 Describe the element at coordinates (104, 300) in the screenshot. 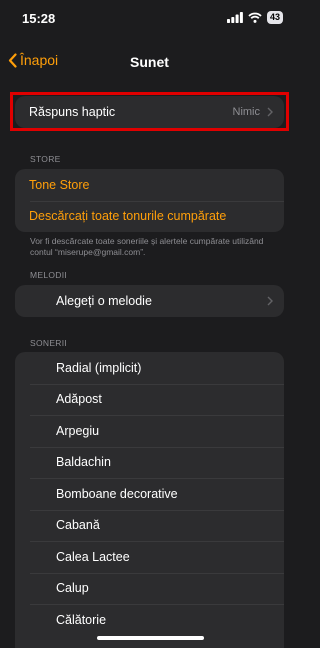

I see `choose-melody-label: Alegeți o melodie` at that location.